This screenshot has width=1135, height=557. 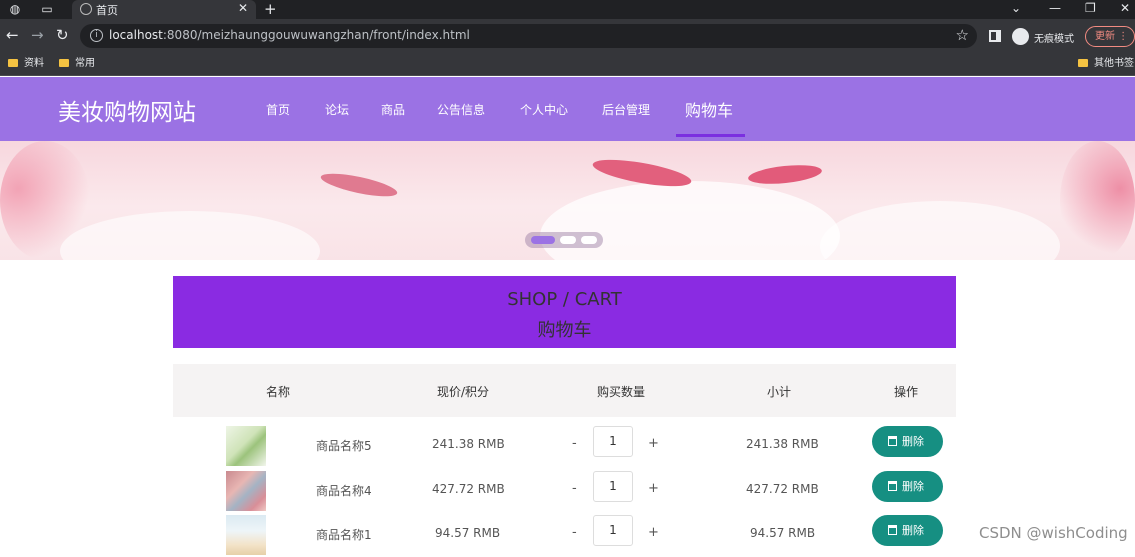 I want to click on update-button: 更新 ⋮, so click(x=1110, y=36).